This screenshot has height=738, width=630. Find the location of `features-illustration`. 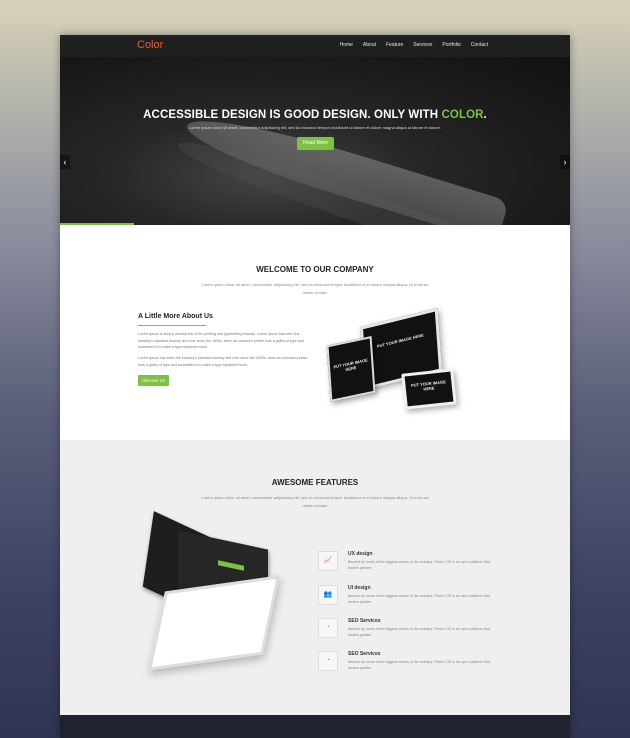

features-illustration is located at coordinates (223, 591).